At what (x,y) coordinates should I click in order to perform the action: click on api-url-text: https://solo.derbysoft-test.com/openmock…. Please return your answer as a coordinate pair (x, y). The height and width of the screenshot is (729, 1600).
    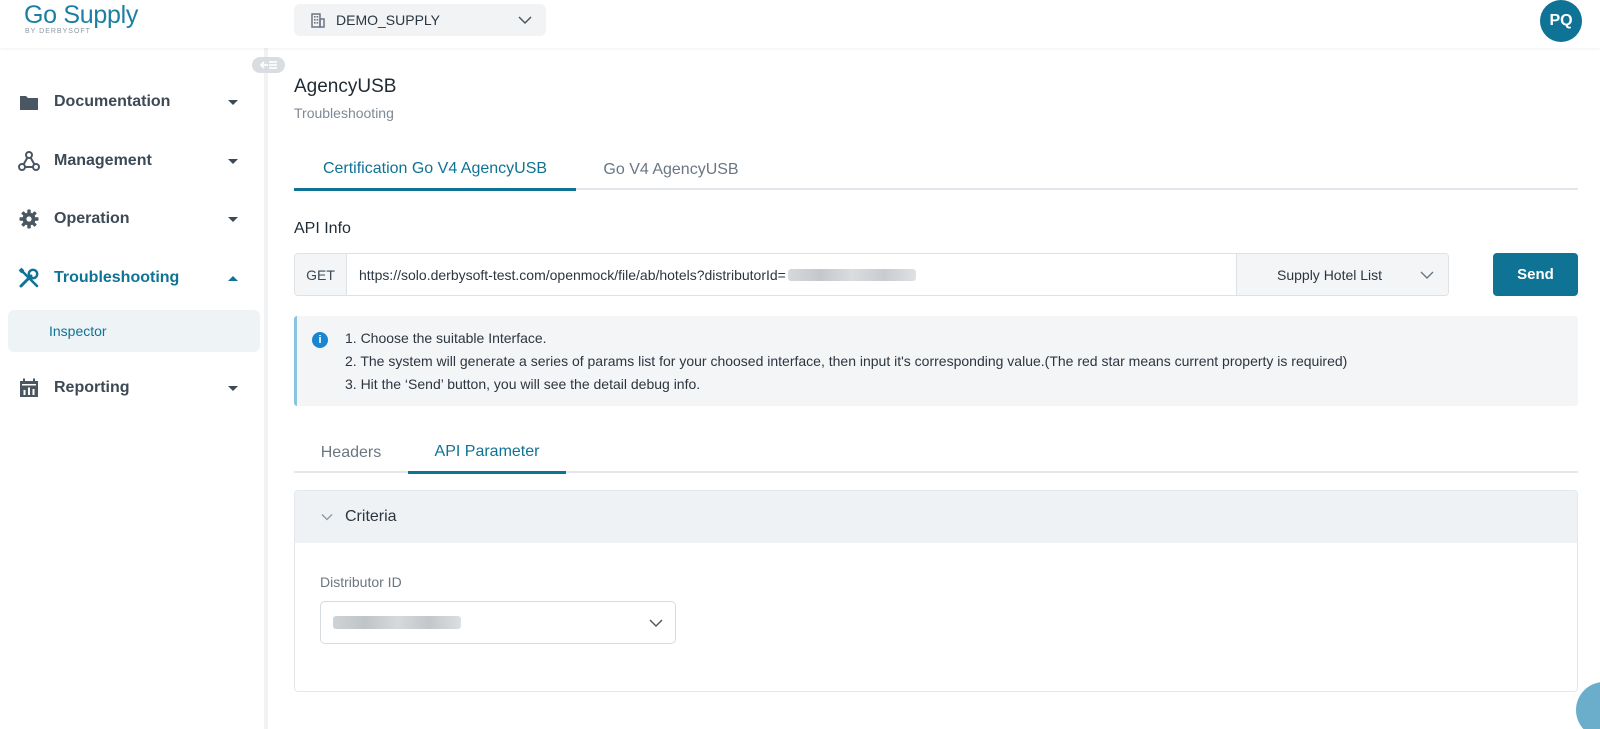
    Looking at the image, I should click on (572, 274).